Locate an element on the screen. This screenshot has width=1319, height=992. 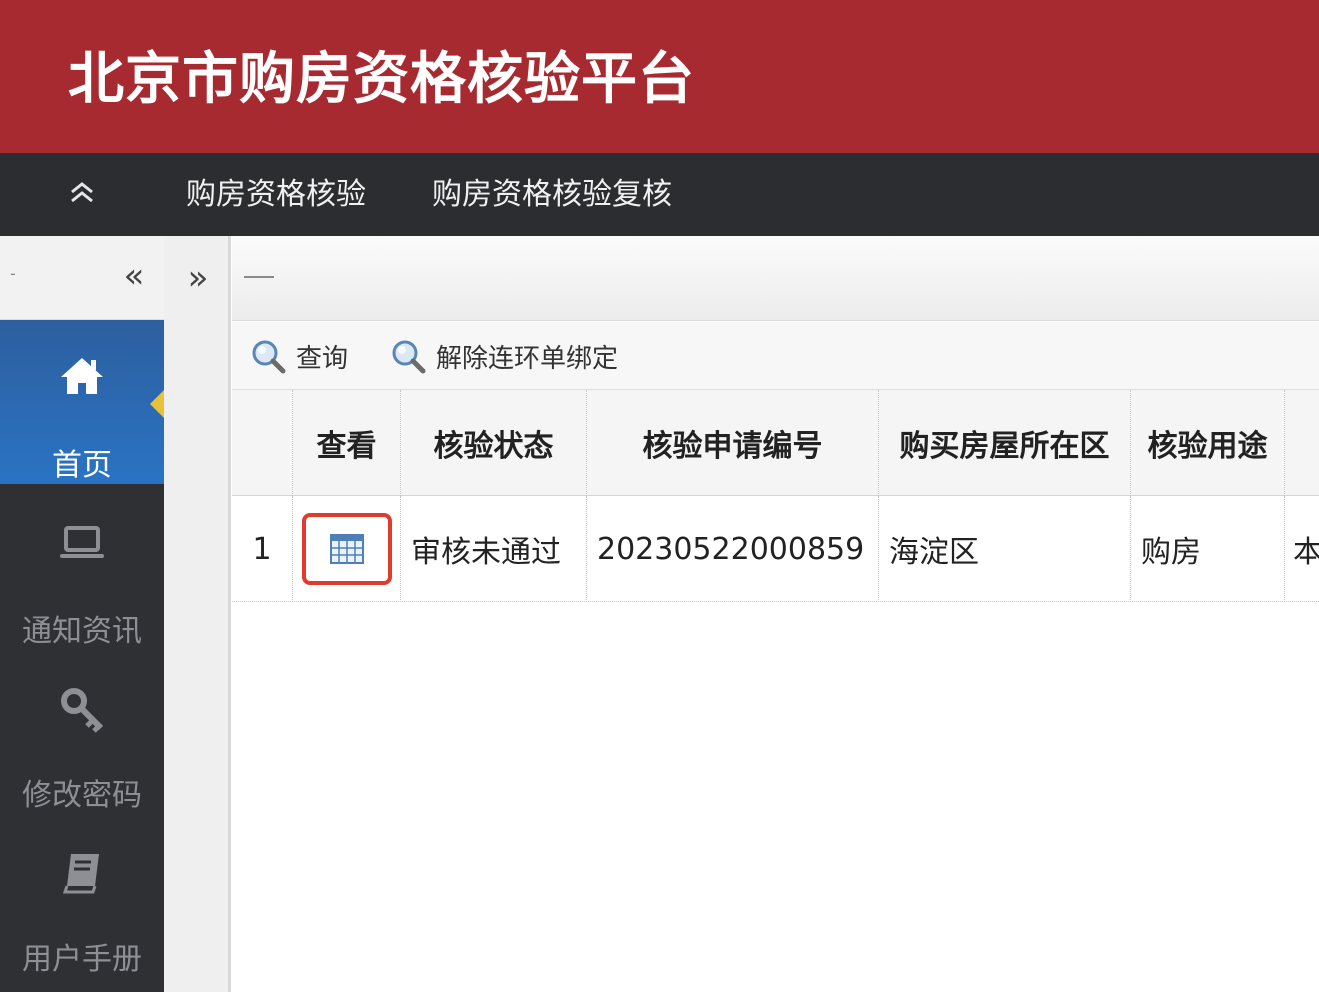
sidebar: - « 首页 通知资讯 修改密码 用户手册 is located at coordinates (82, 614).